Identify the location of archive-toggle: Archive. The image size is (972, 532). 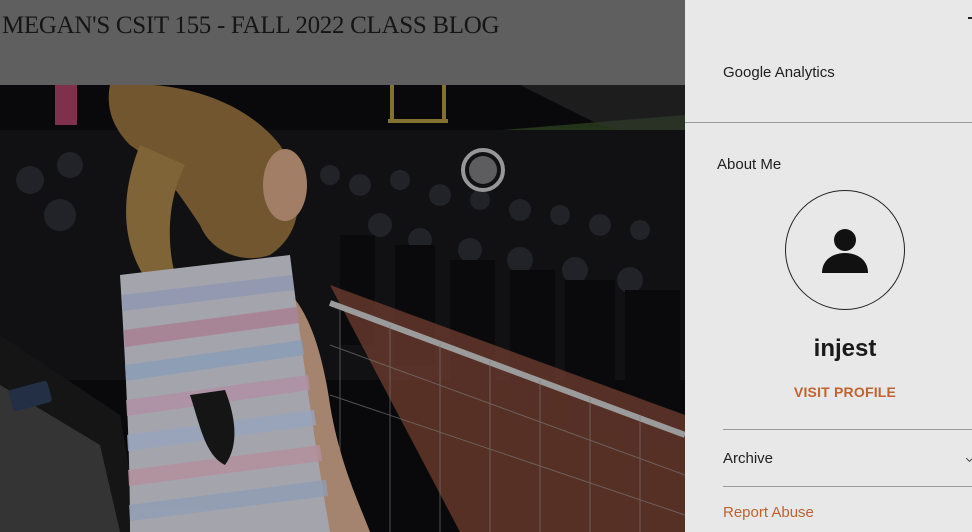
(748, 458).